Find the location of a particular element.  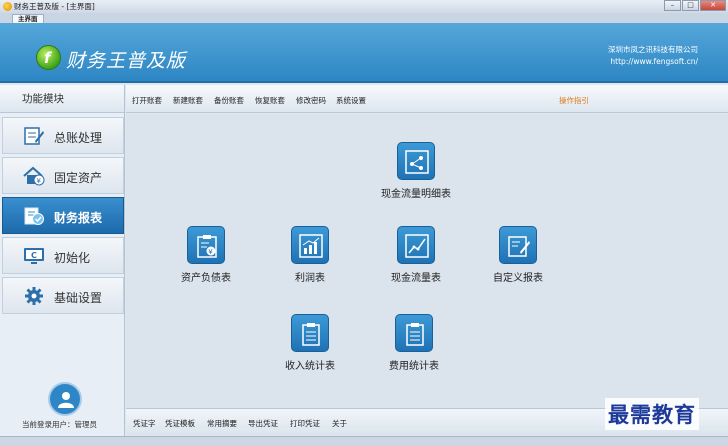

status-bar is located at coordinates (364, 441).